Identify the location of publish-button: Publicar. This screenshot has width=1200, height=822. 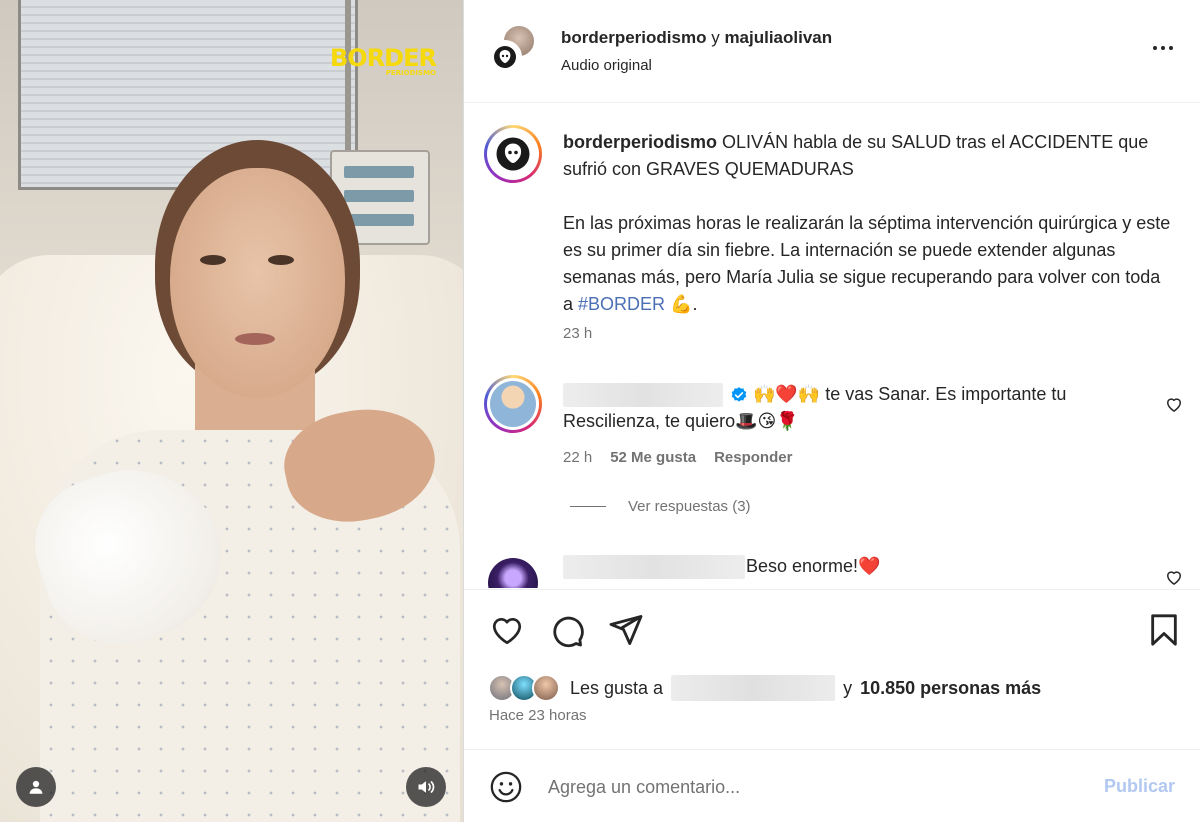
(1139, 786).